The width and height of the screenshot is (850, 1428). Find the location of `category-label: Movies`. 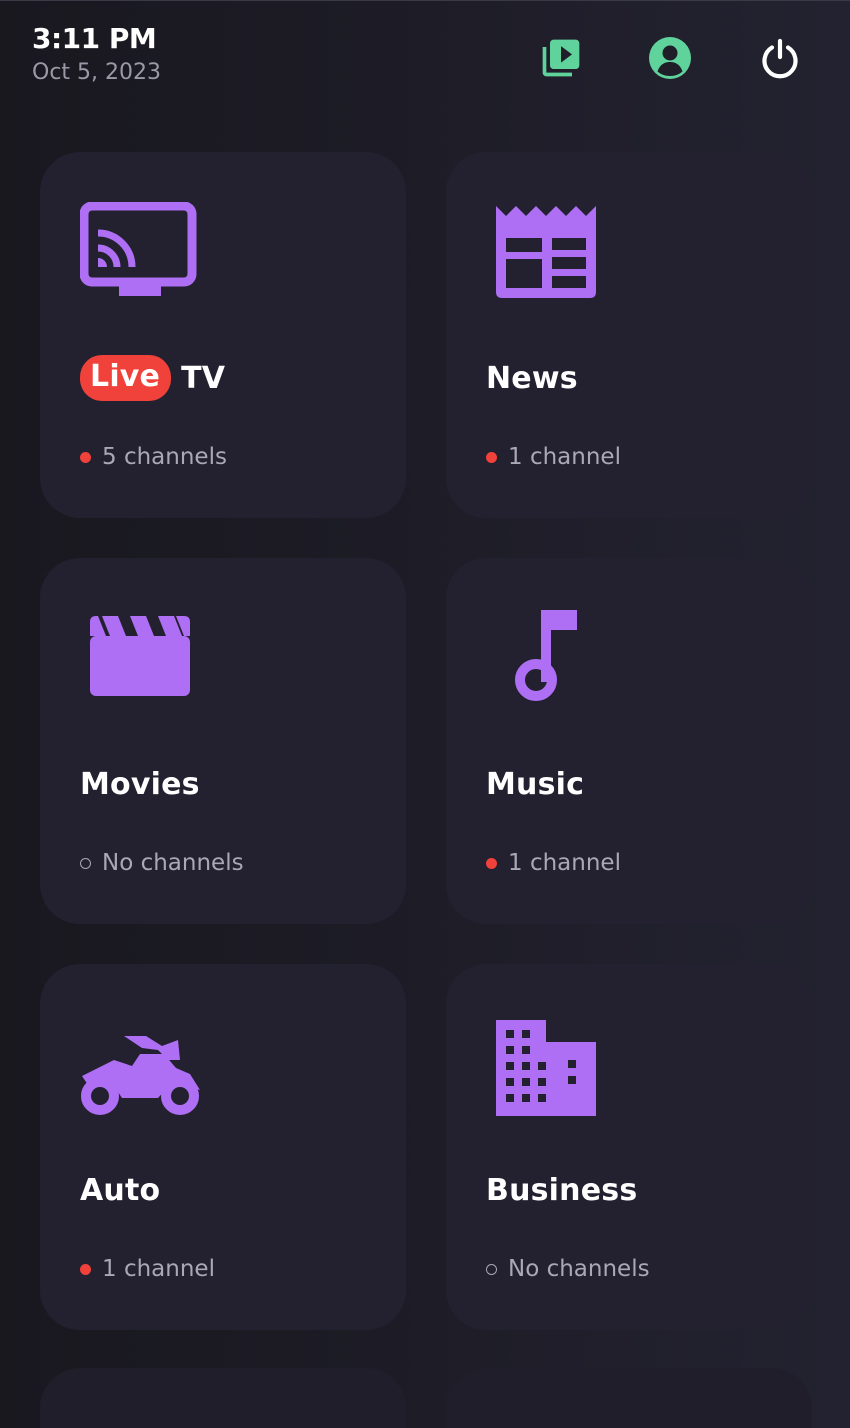

category-label: Movies is located at coordinates (140, 784).